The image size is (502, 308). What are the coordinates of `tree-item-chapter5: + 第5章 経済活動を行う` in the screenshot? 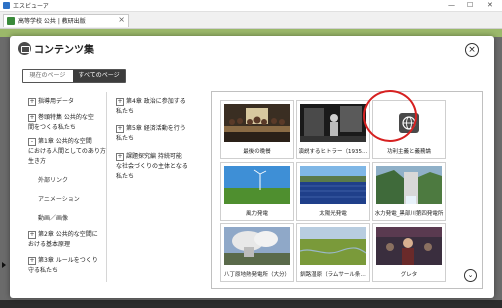 It's located at (151, 129).